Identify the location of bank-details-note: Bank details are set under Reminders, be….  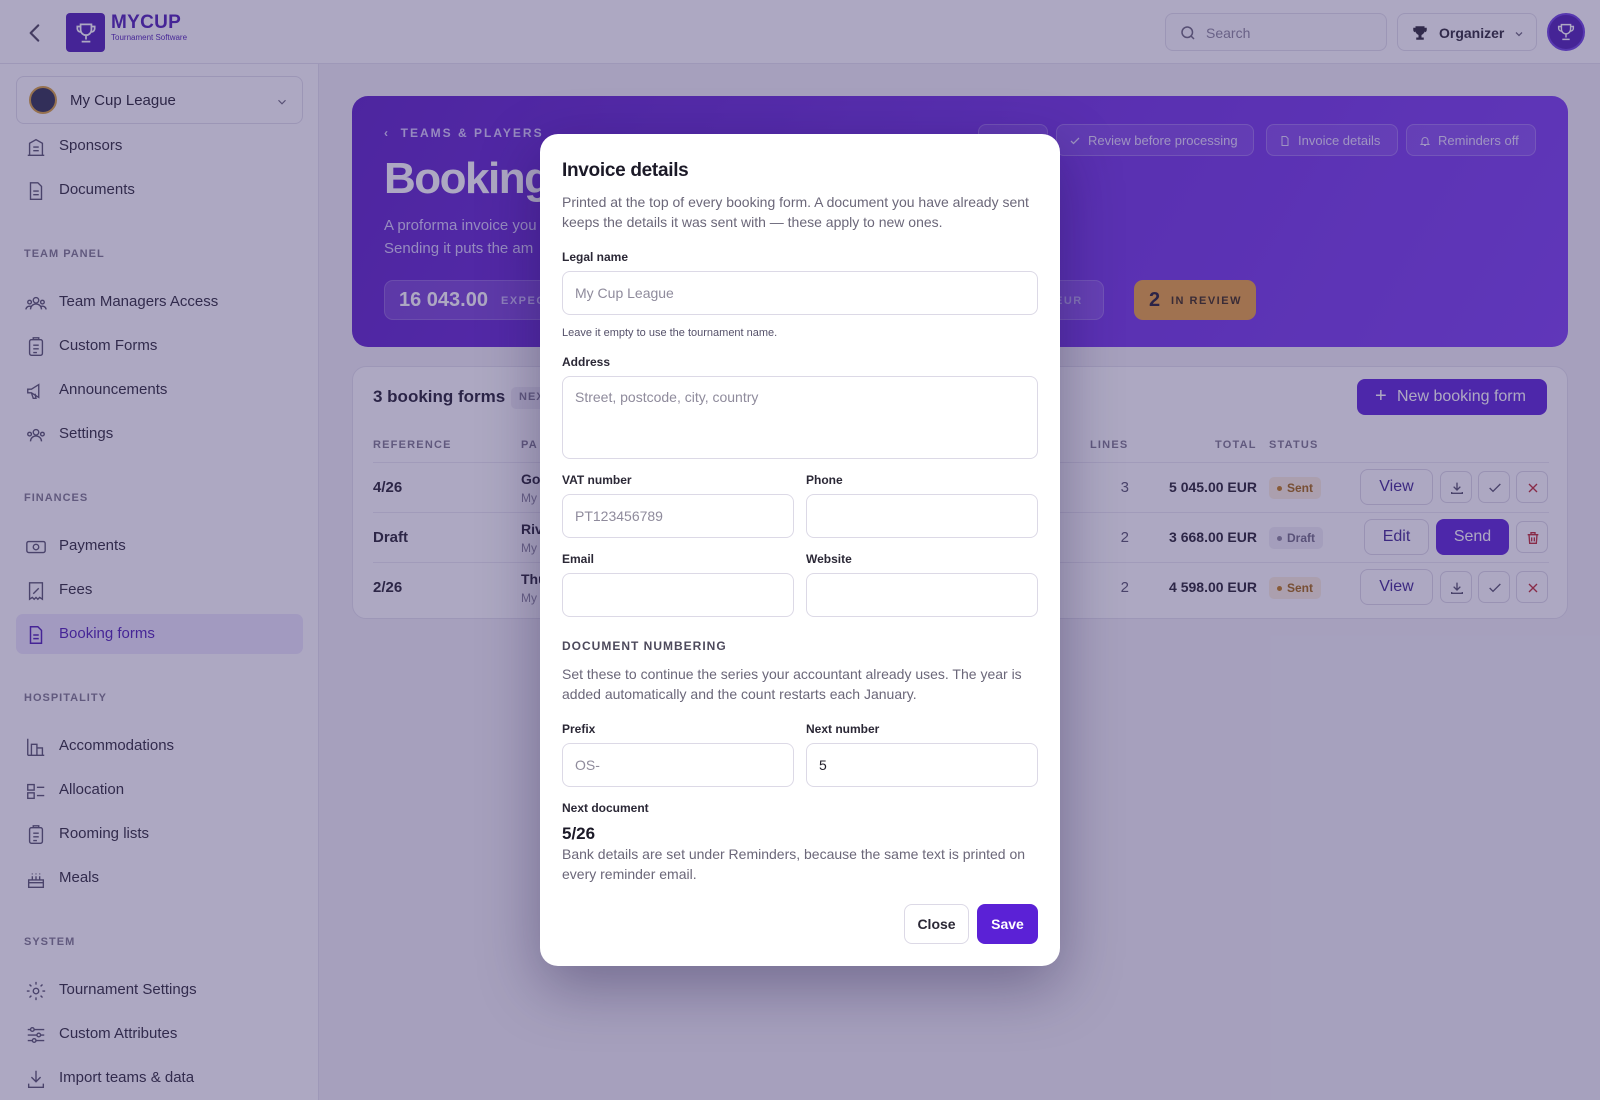
(794, 864).